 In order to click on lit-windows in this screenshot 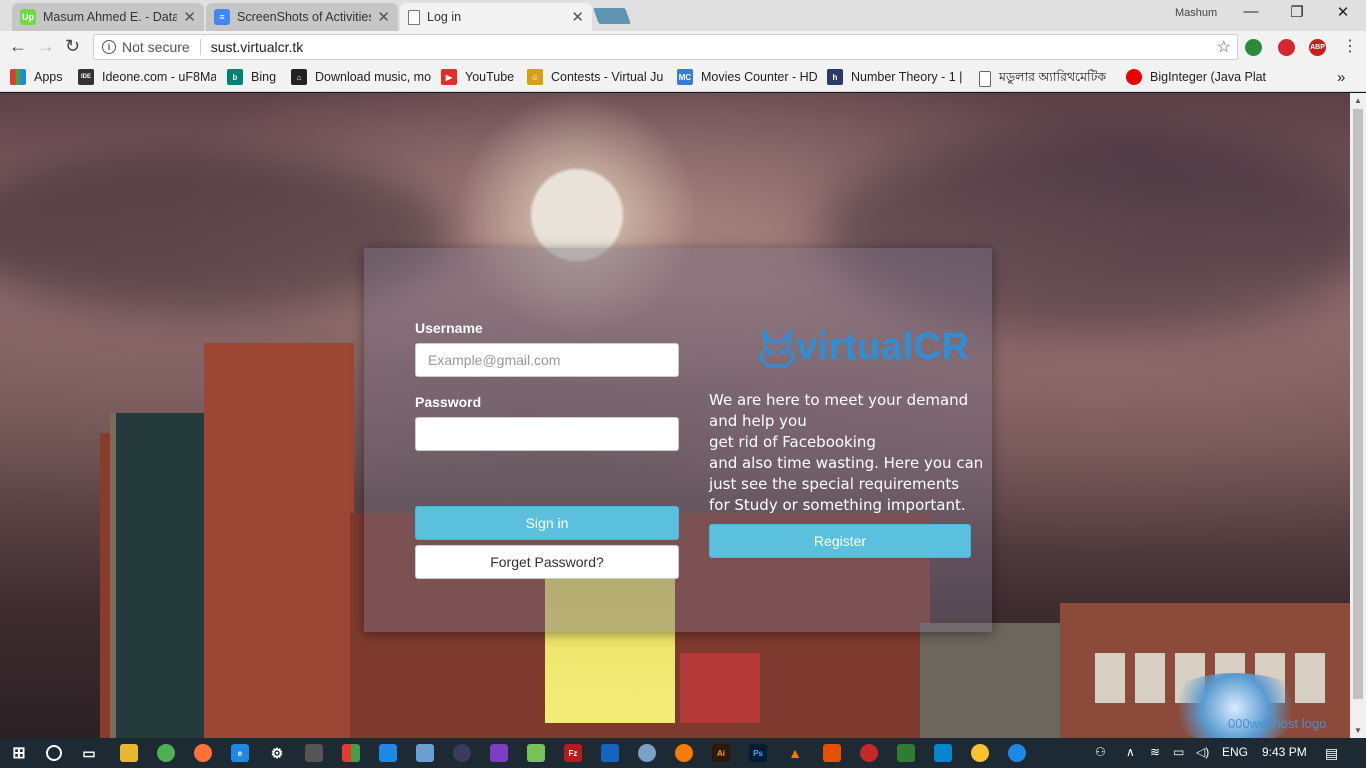, I will do `click(720, 688)`.